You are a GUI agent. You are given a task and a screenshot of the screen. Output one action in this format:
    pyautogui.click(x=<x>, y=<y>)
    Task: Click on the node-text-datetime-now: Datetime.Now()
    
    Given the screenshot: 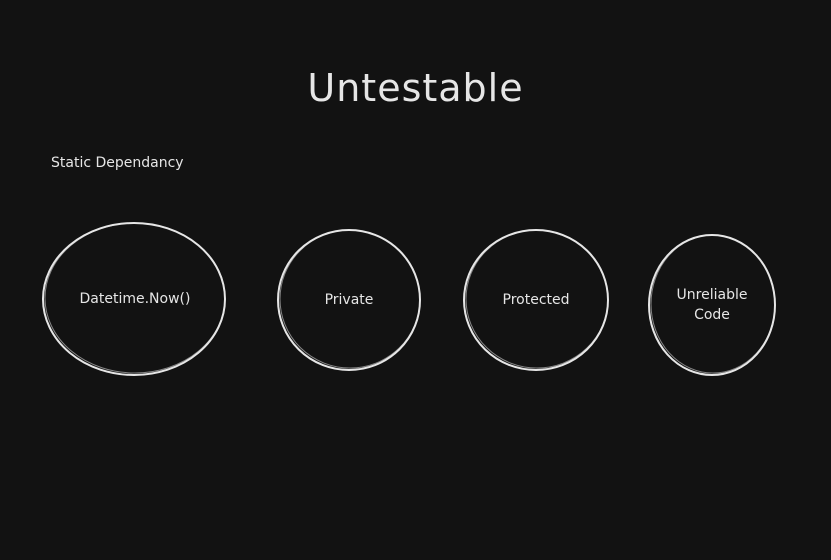 What is the action you would take?
    pyautogui.click(x=135, y=299)
    